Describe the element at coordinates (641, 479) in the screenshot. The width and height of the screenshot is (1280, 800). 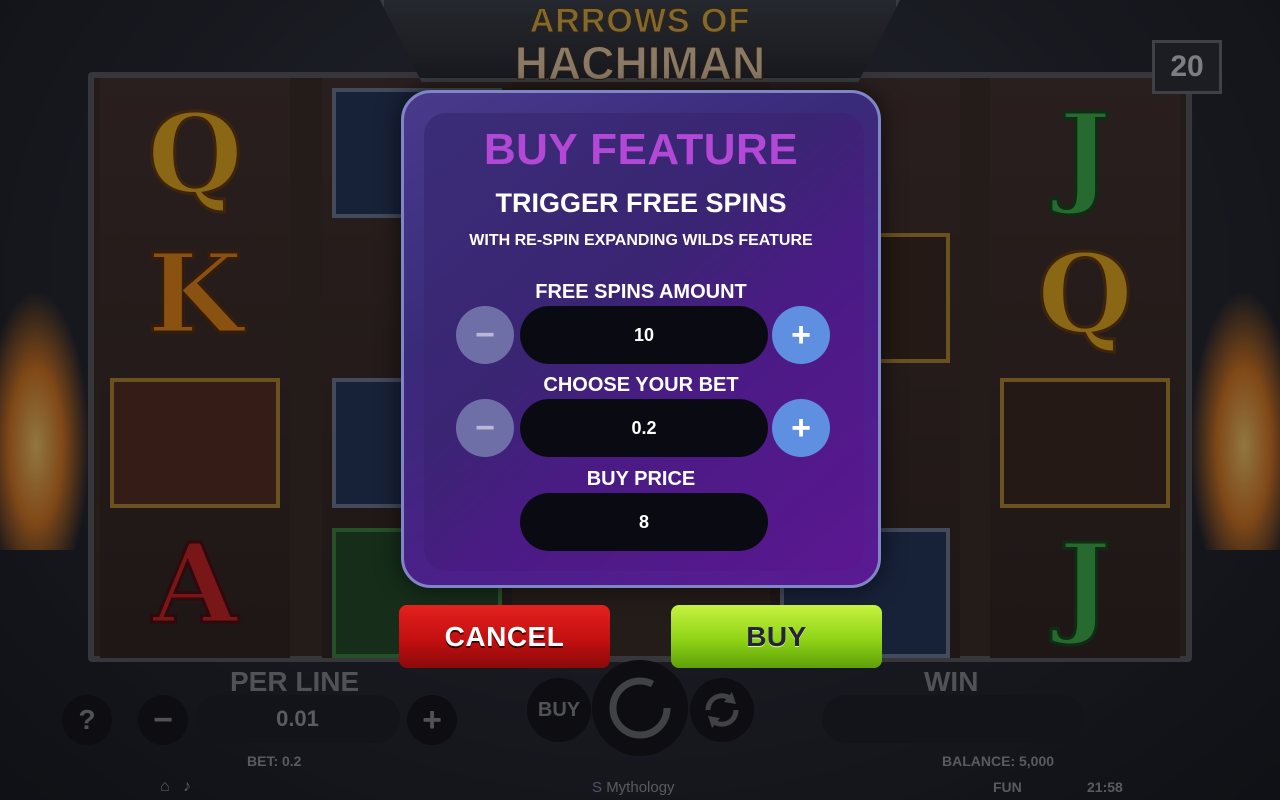
I see `buy-price-label: BUY PRICE` at that location.